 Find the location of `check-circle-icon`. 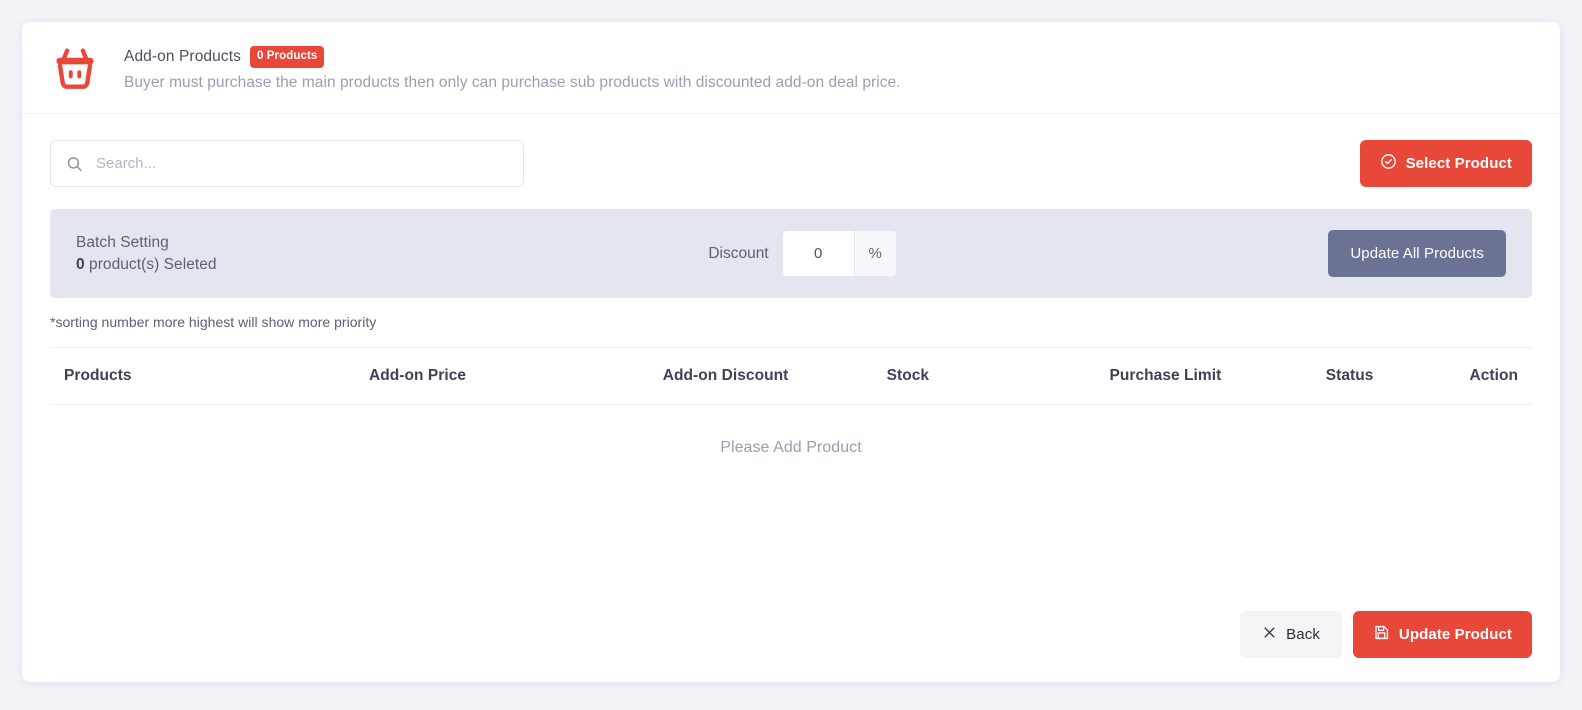

check-circle-icon is located at coordinates (1388, 163).